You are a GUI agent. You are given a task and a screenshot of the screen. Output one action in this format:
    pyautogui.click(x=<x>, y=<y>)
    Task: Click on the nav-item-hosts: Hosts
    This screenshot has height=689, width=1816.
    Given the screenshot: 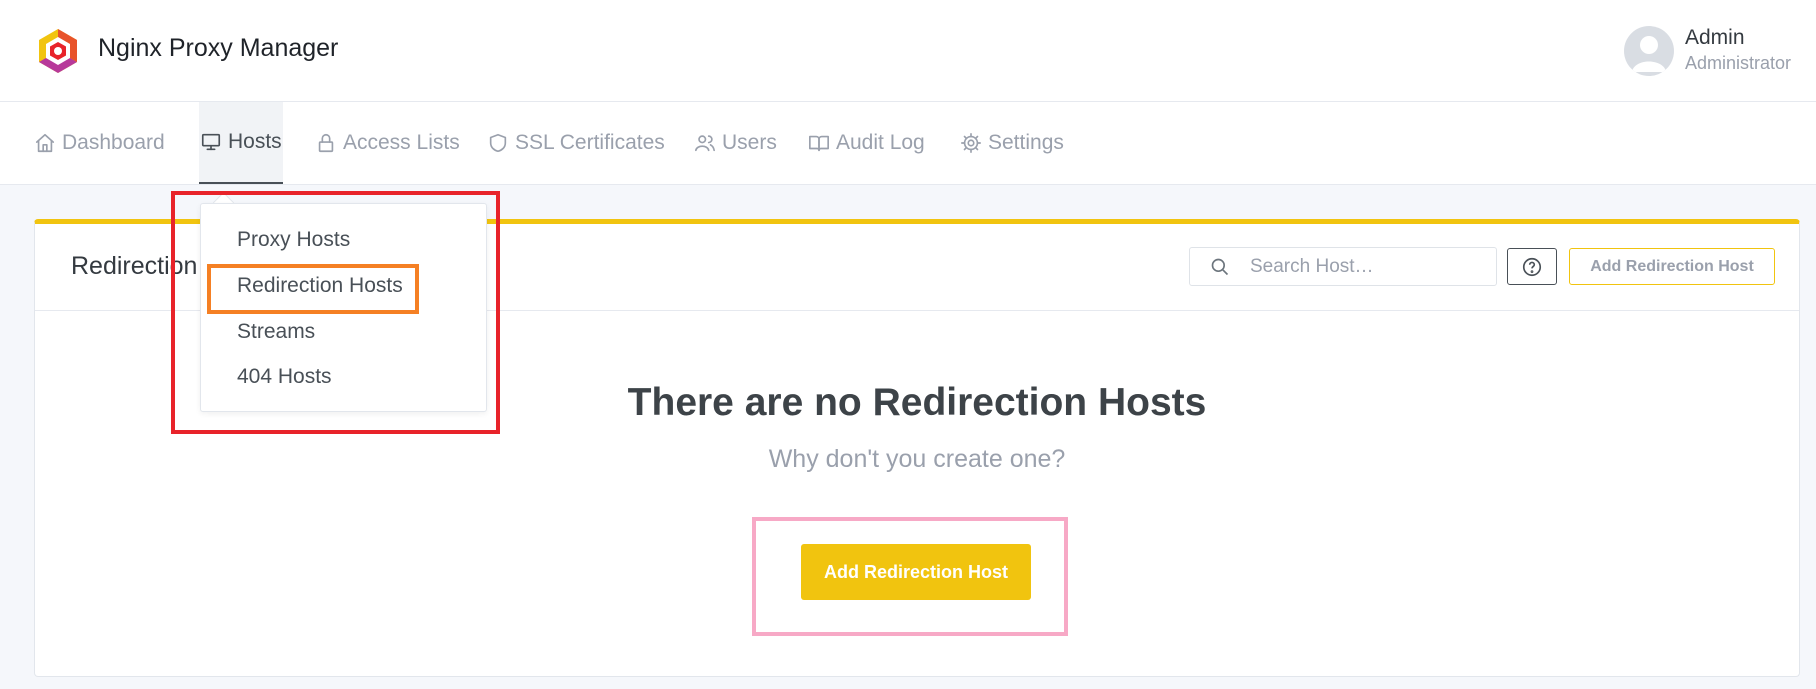 What is the action you would take?
    pyautogui.click(x=241, y=143)
    